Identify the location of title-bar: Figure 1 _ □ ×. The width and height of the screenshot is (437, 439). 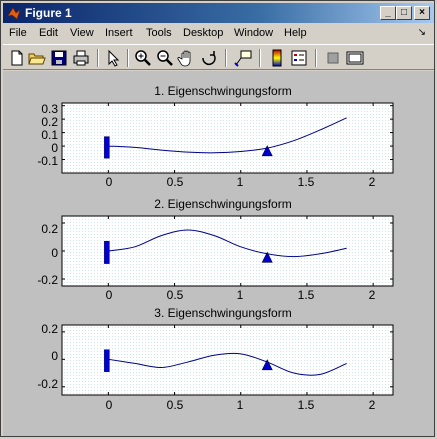
(218, 13).